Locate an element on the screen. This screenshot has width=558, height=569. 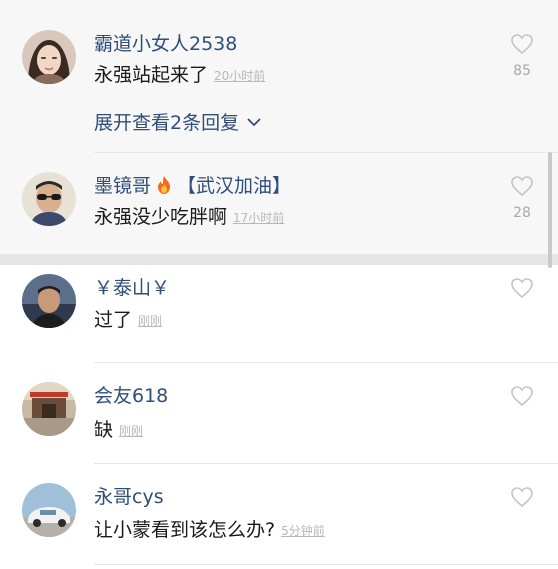
username: 会友618 is located at coordinates (131, 396).